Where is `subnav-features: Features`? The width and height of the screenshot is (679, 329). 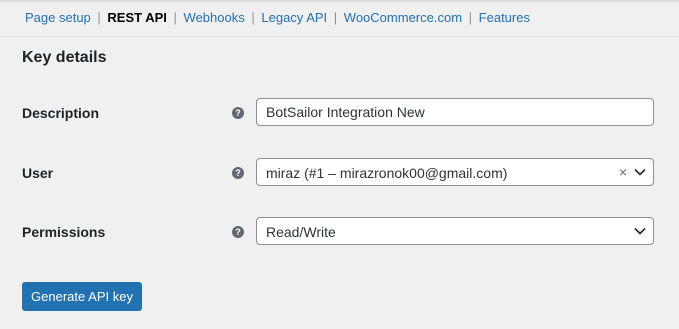
subnav-features: Features is located at coordinates (504, 17).